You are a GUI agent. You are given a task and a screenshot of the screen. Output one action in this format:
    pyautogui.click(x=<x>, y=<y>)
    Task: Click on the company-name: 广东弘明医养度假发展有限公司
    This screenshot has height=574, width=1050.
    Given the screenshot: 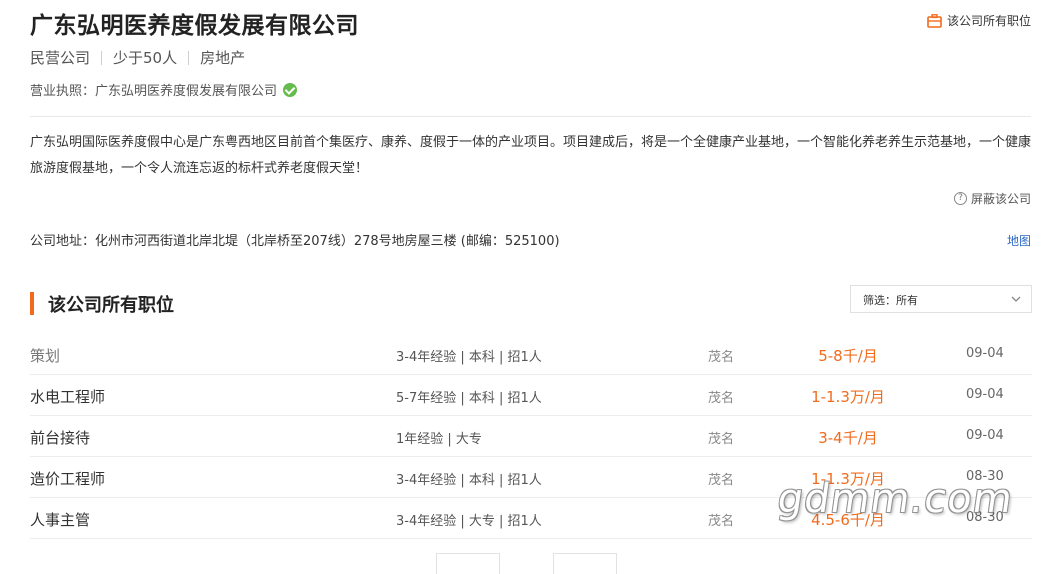 What is the action you would take?
    pyautogui.click(x=194, y=26)
    